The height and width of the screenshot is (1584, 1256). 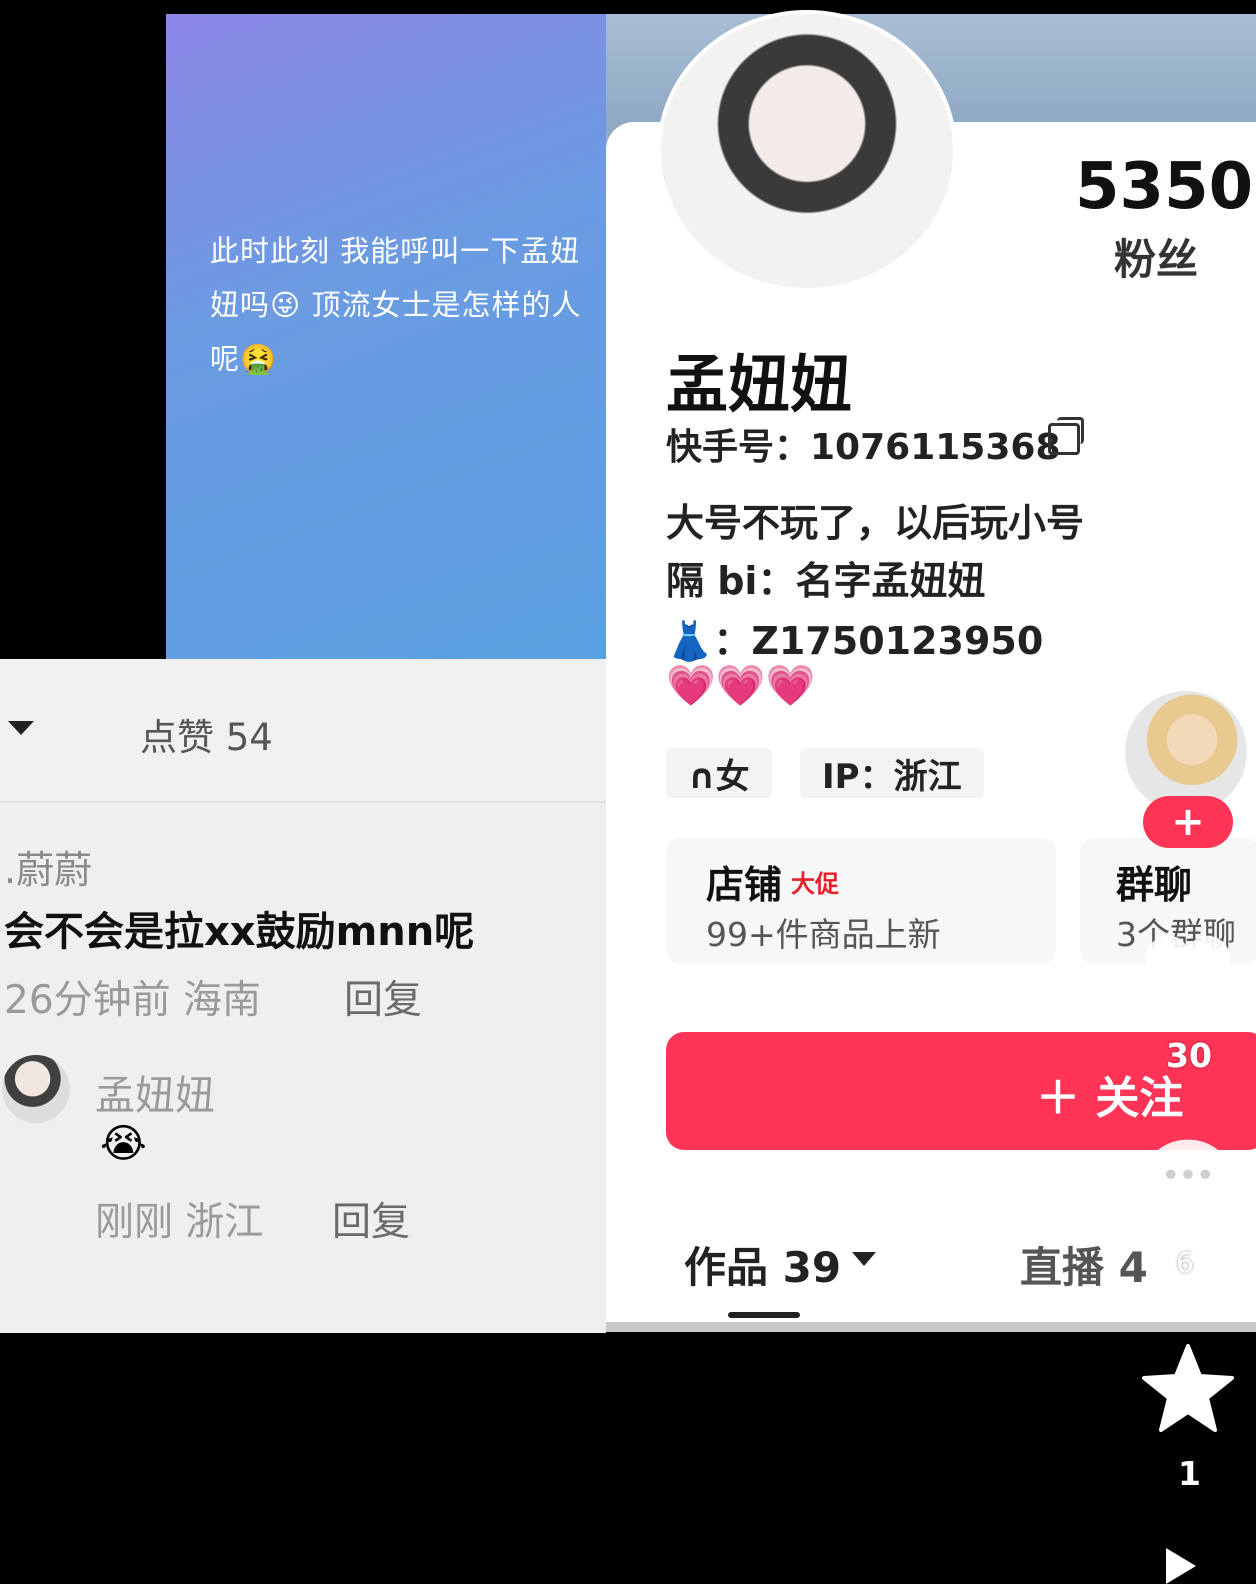 What do you see at coordinates (807, 151) in the screenshot?
I see `profile-avatar` at bounding box center [807, 151].